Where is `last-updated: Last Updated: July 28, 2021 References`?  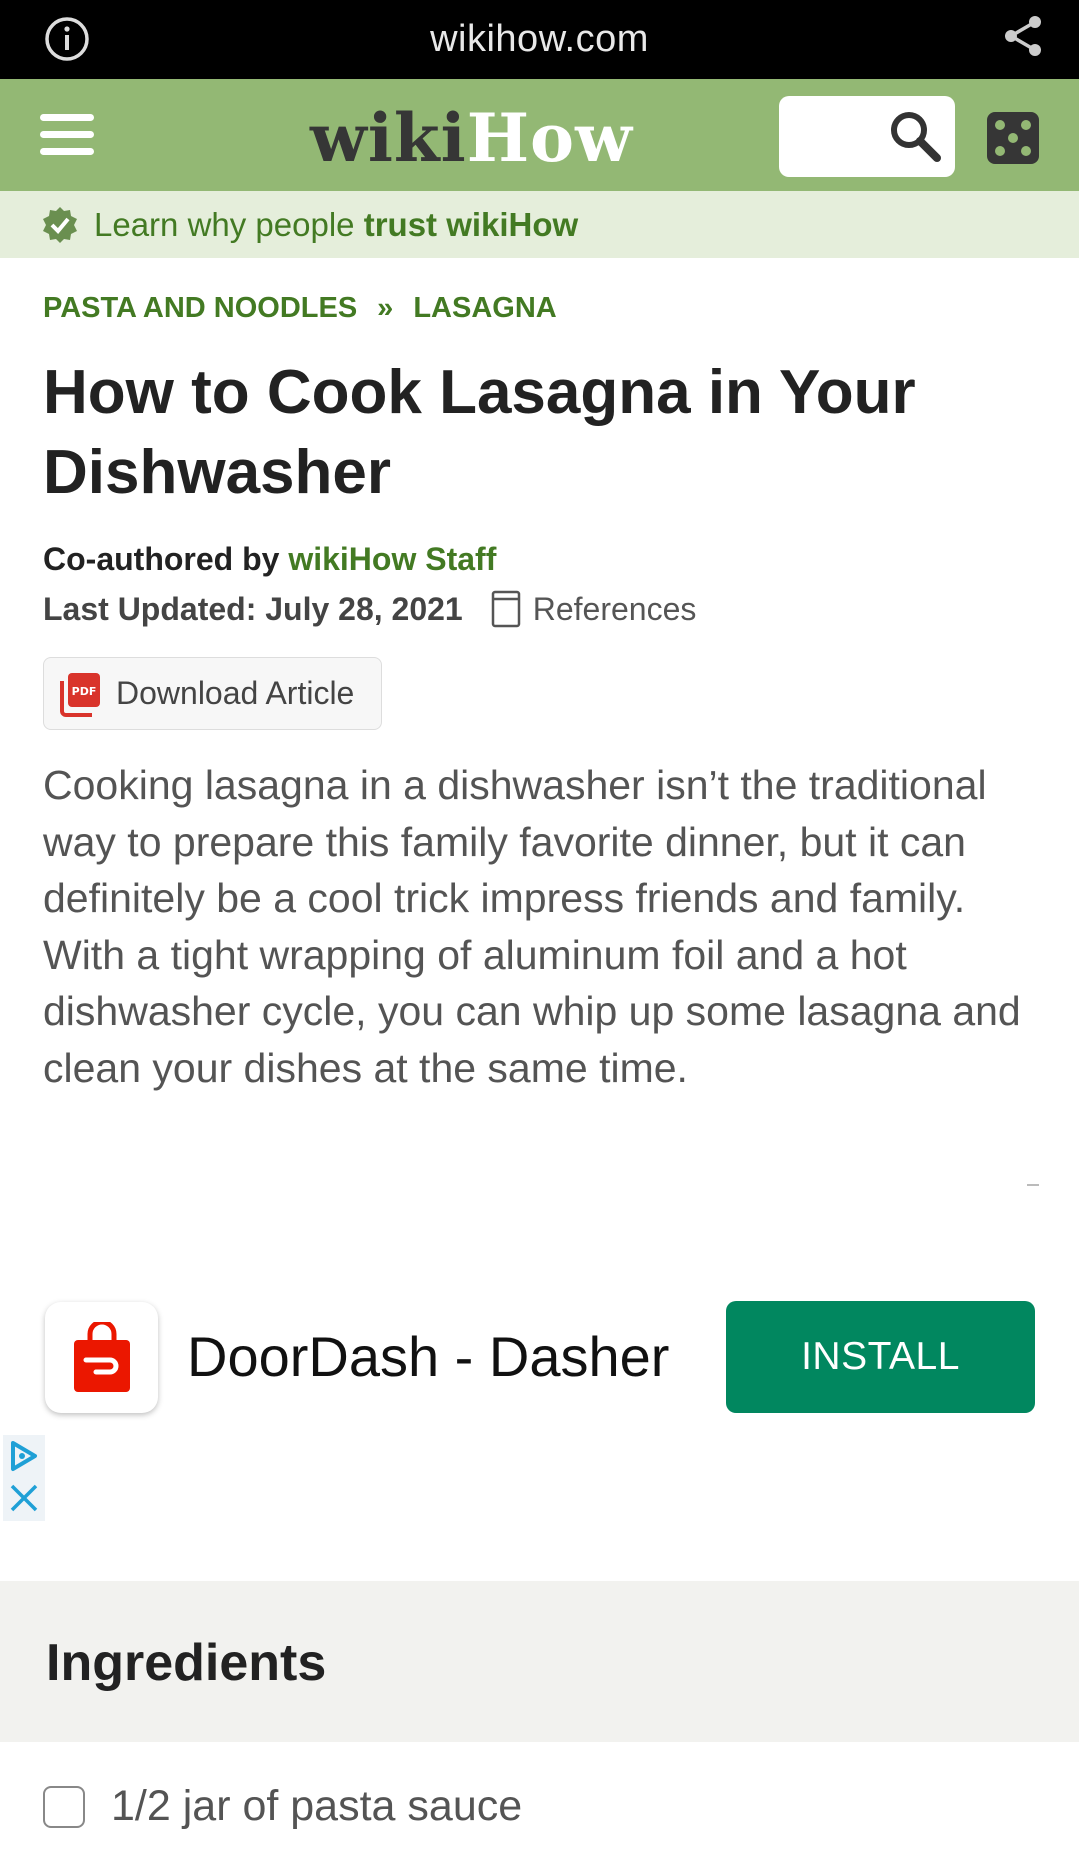
last-updated: Last Updated: July 28, 2021 References is located at coordinates (369, 609).